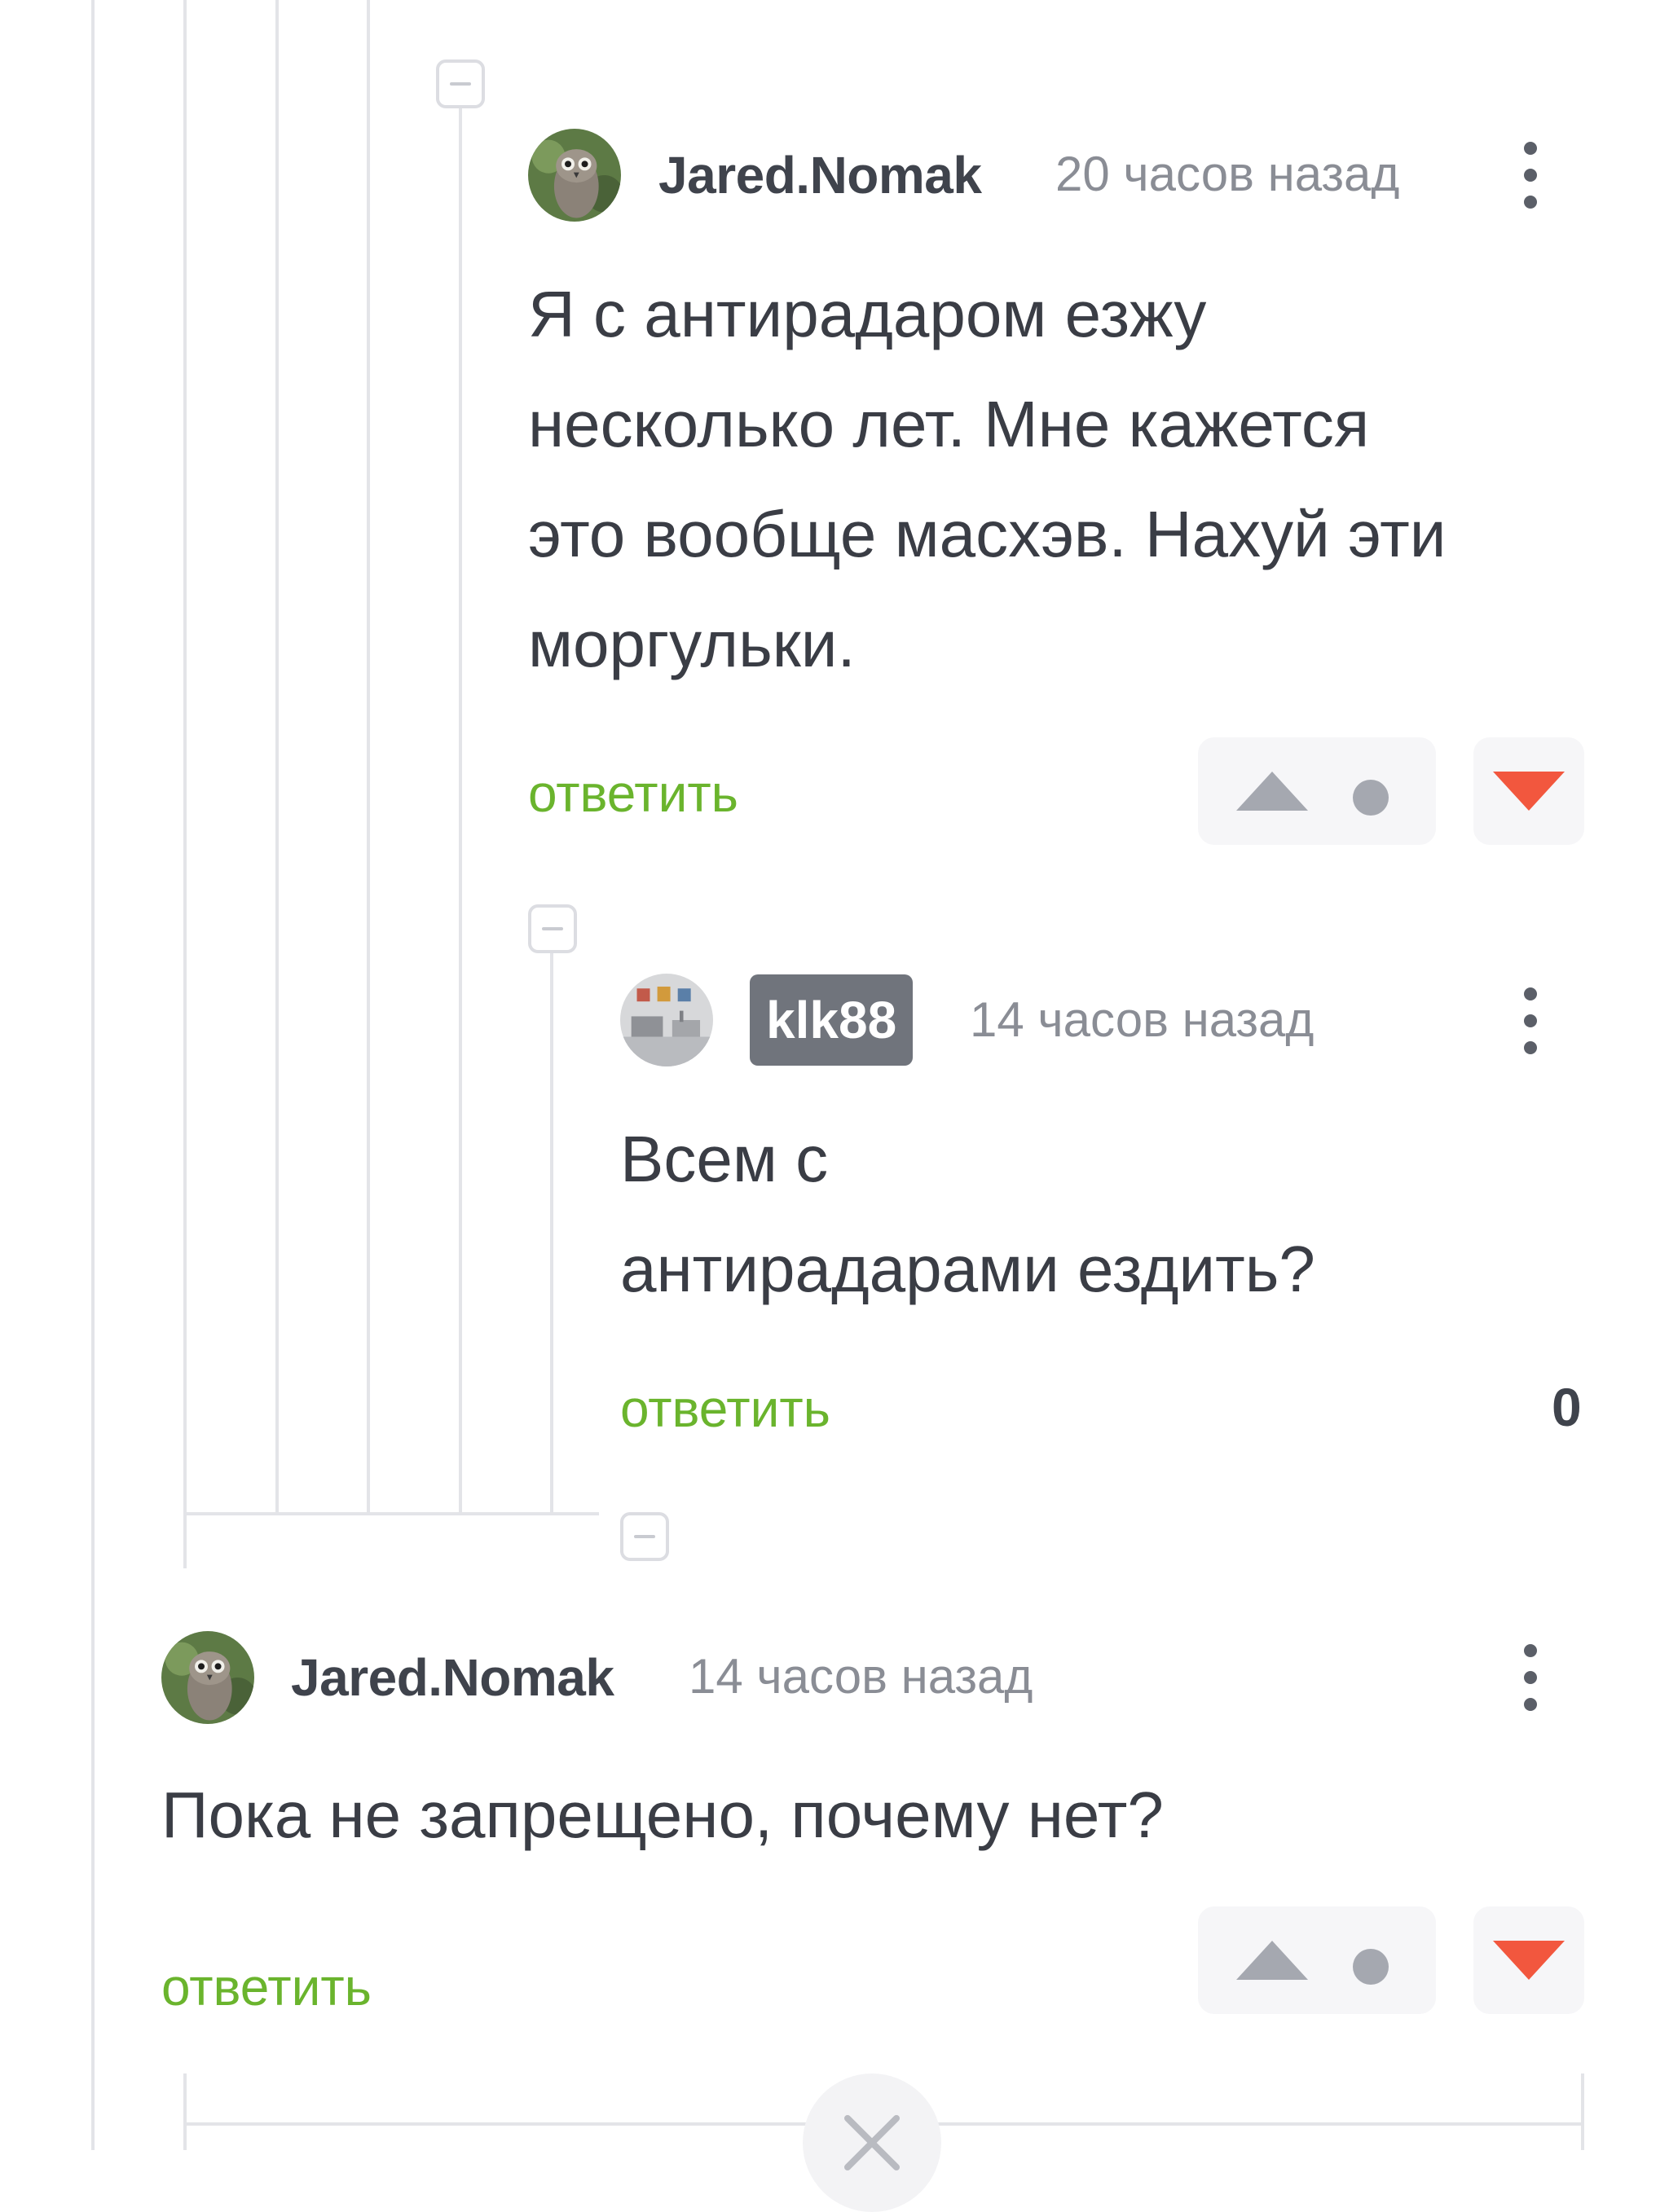  I want to click on bottom-bracket-left, so click(185, 2111).